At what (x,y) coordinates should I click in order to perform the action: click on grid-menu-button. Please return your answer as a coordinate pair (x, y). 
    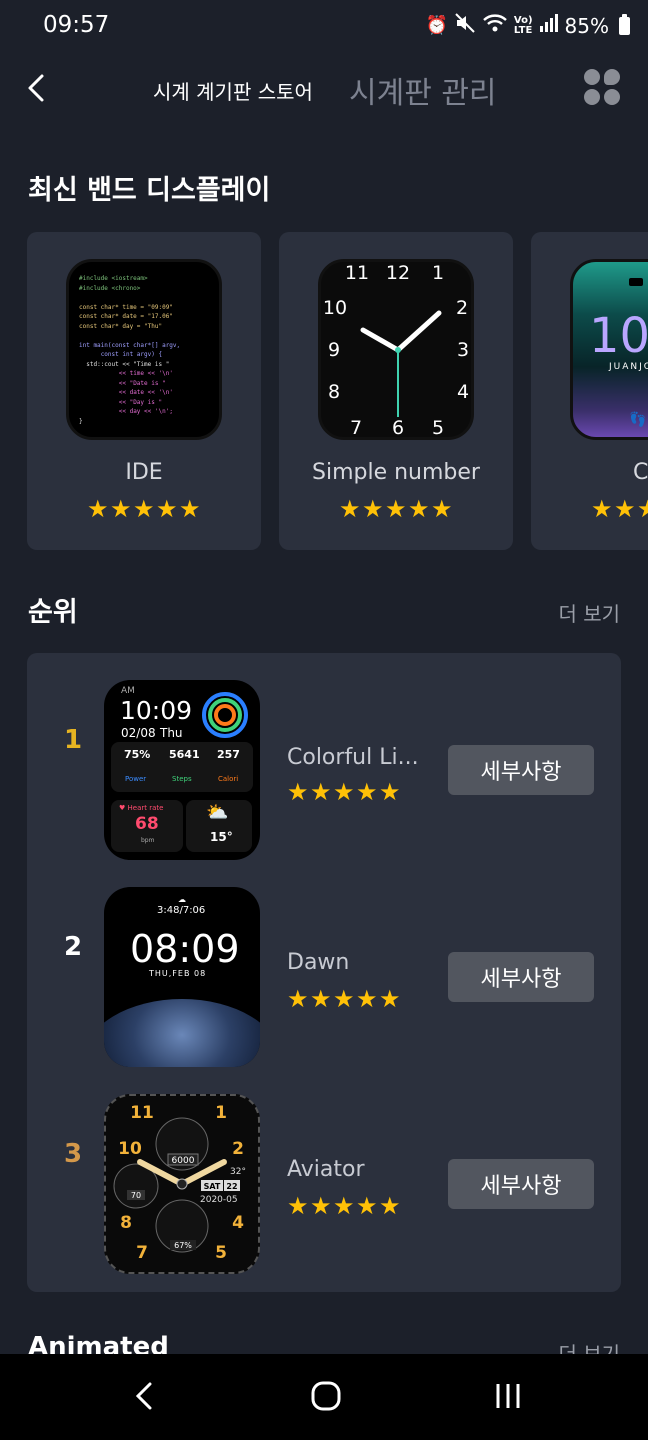
    Looking at the image, I should click on (603, 88).